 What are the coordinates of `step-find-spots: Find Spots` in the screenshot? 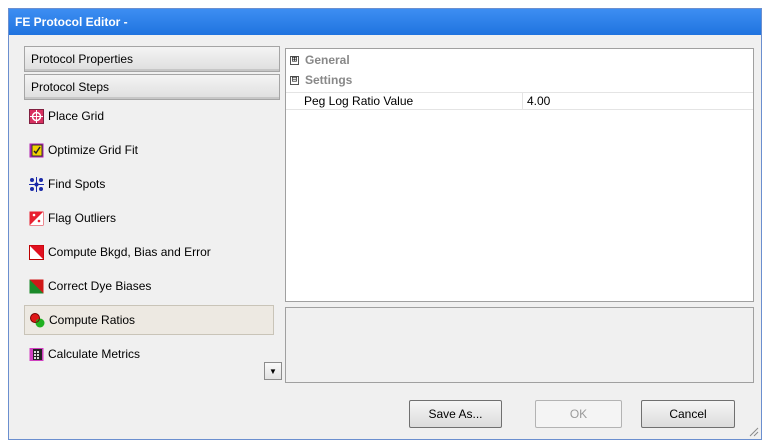 It's located at (149, 184).